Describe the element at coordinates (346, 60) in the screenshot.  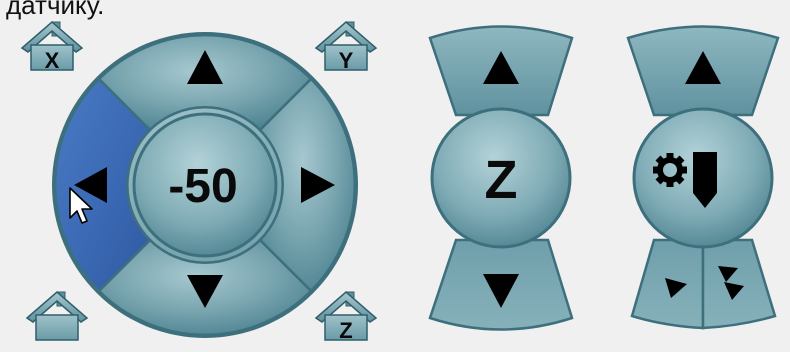
I see `home-y-label: Y` at that location.